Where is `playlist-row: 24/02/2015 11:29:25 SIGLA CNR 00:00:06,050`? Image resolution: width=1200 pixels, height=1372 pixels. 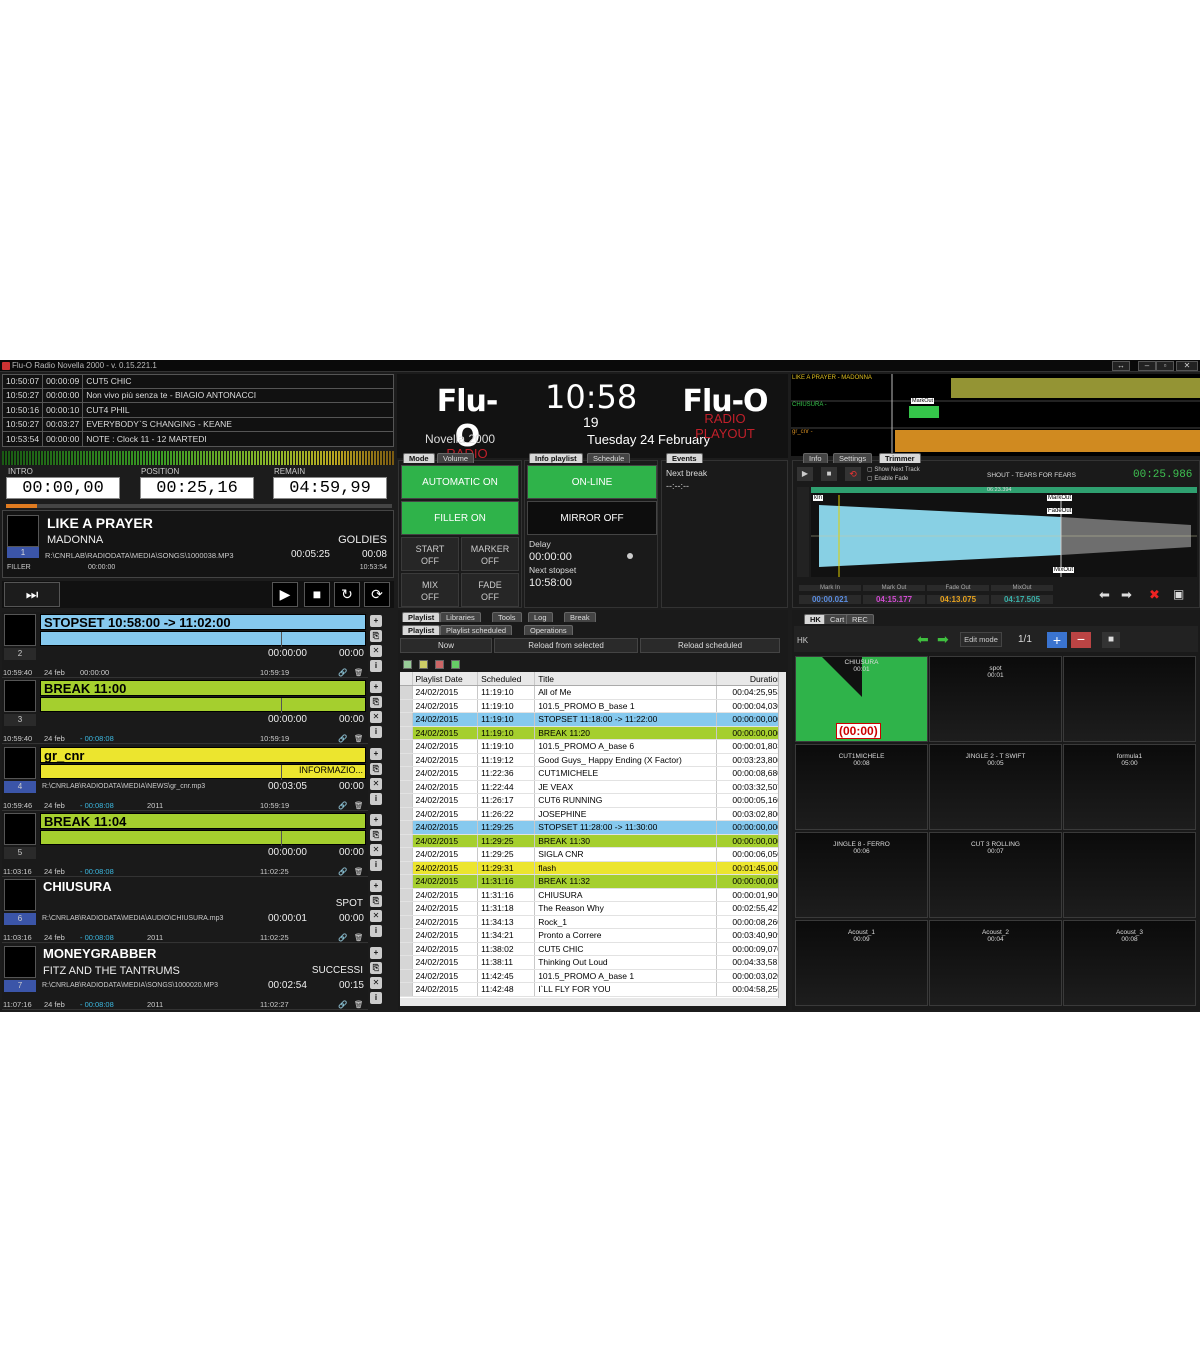
playlist-row: 24/02/2015 11:29:25 SIGLA CNR 00:00:06,050 is located at coordinates (593, 854).